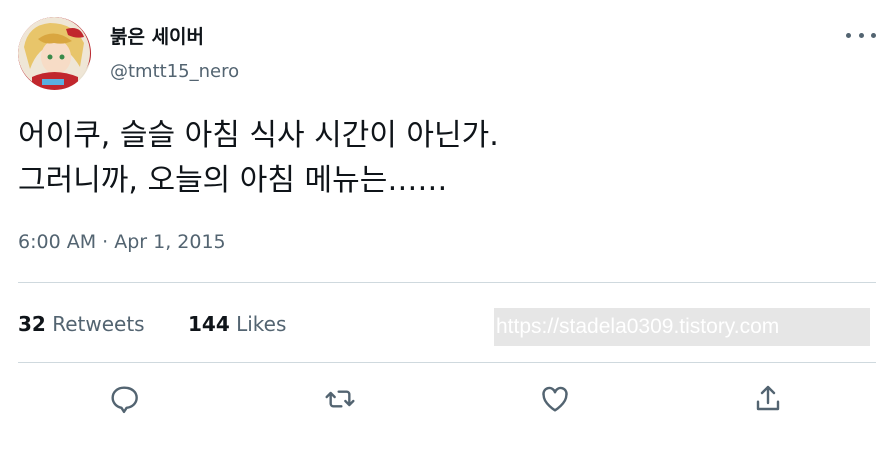  I want to click on avatar, so click(54, 53).